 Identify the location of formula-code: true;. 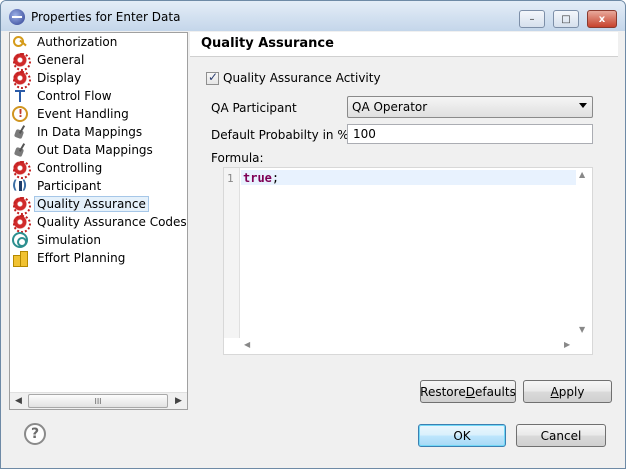
(261, 178).